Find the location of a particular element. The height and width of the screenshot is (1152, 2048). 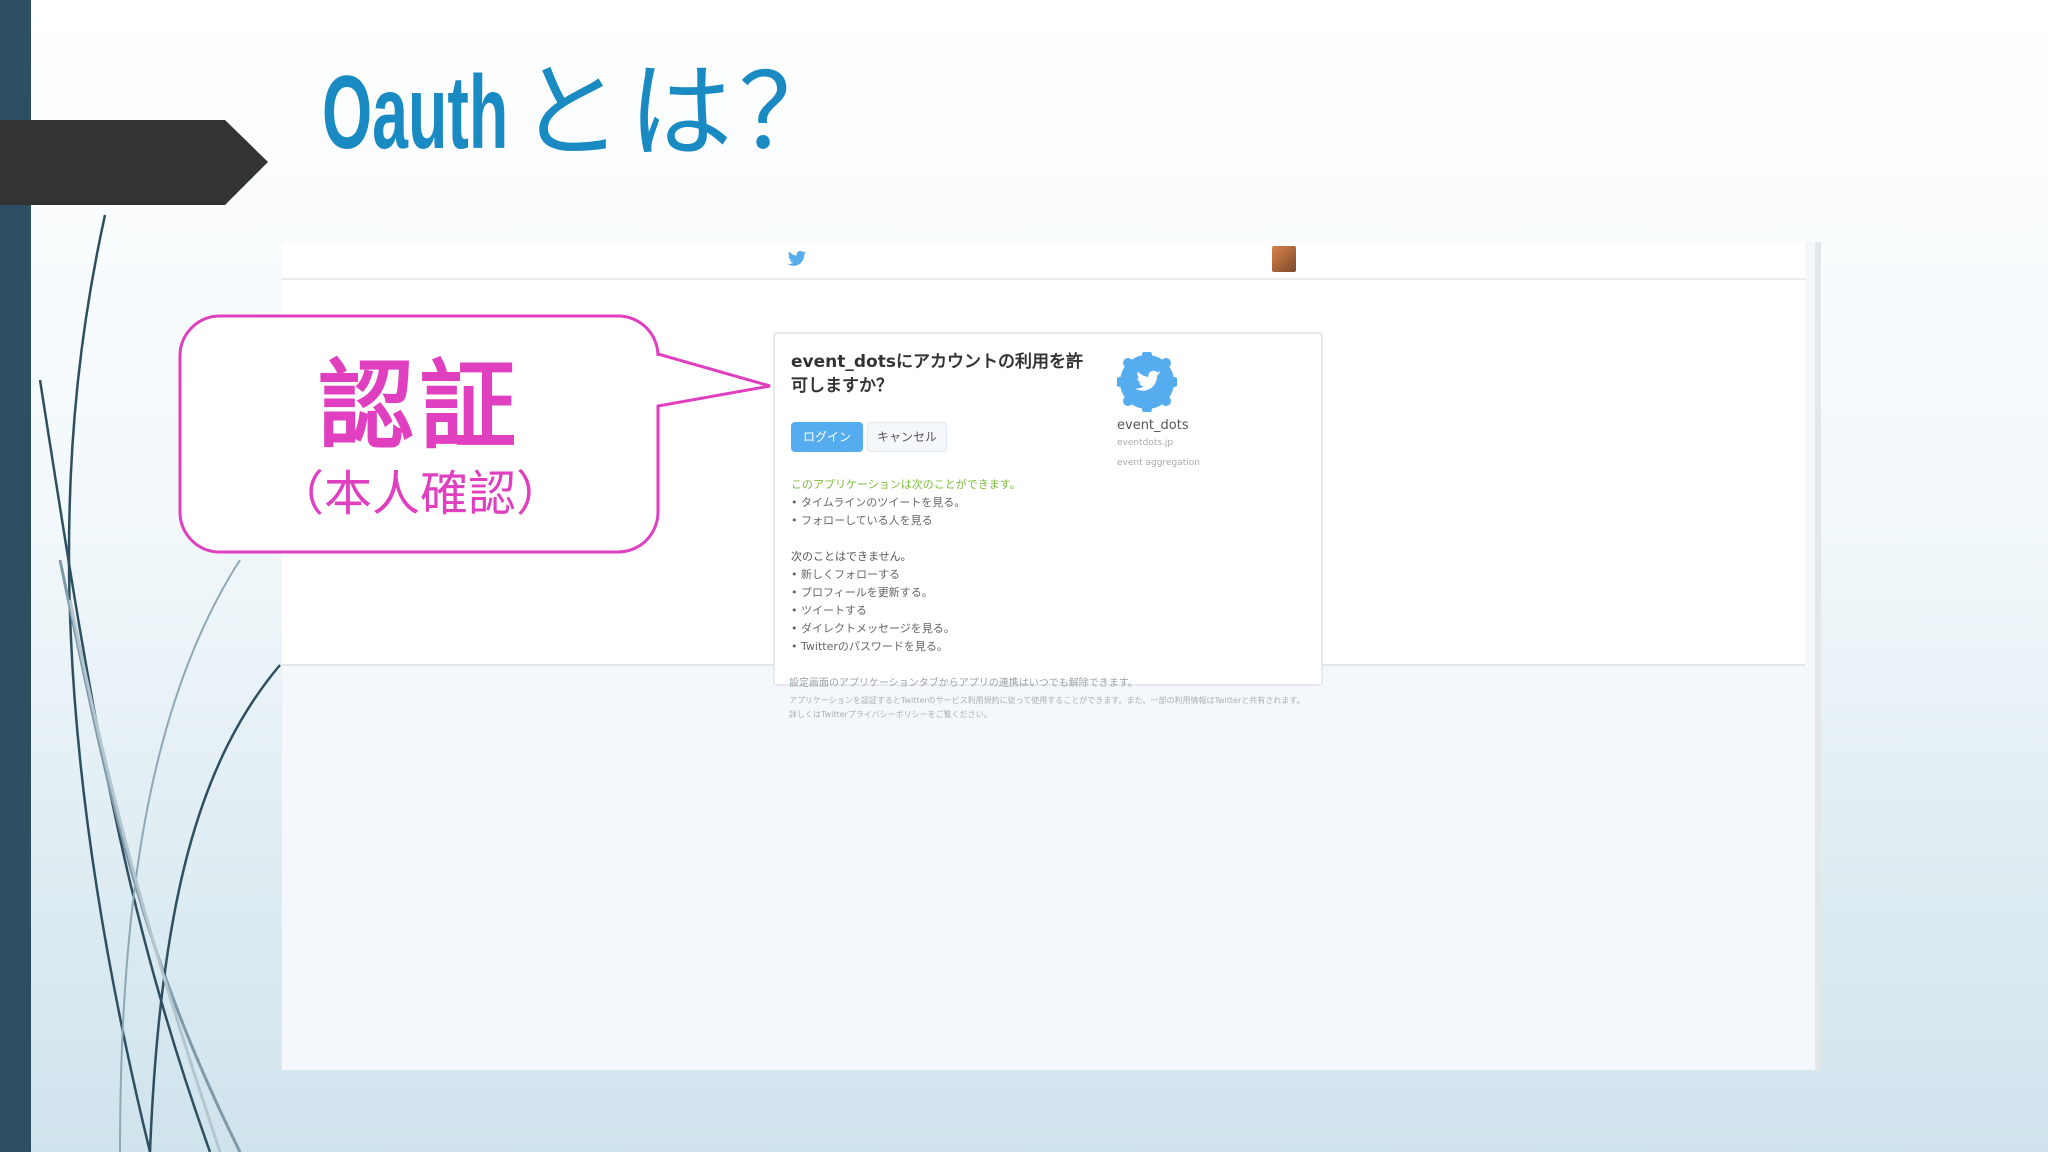

app-logo-icon is located at coordinates (1147, 382).